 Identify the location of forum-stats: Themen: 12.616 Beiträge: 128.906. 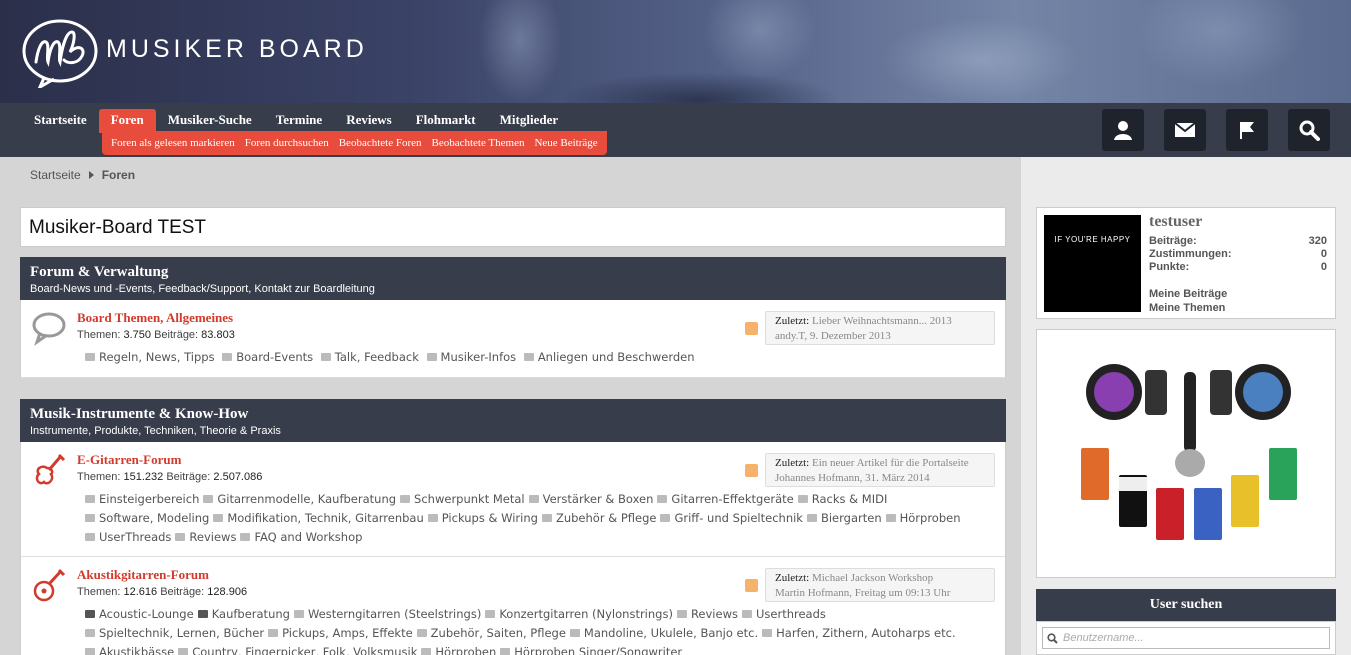
(162, 592).